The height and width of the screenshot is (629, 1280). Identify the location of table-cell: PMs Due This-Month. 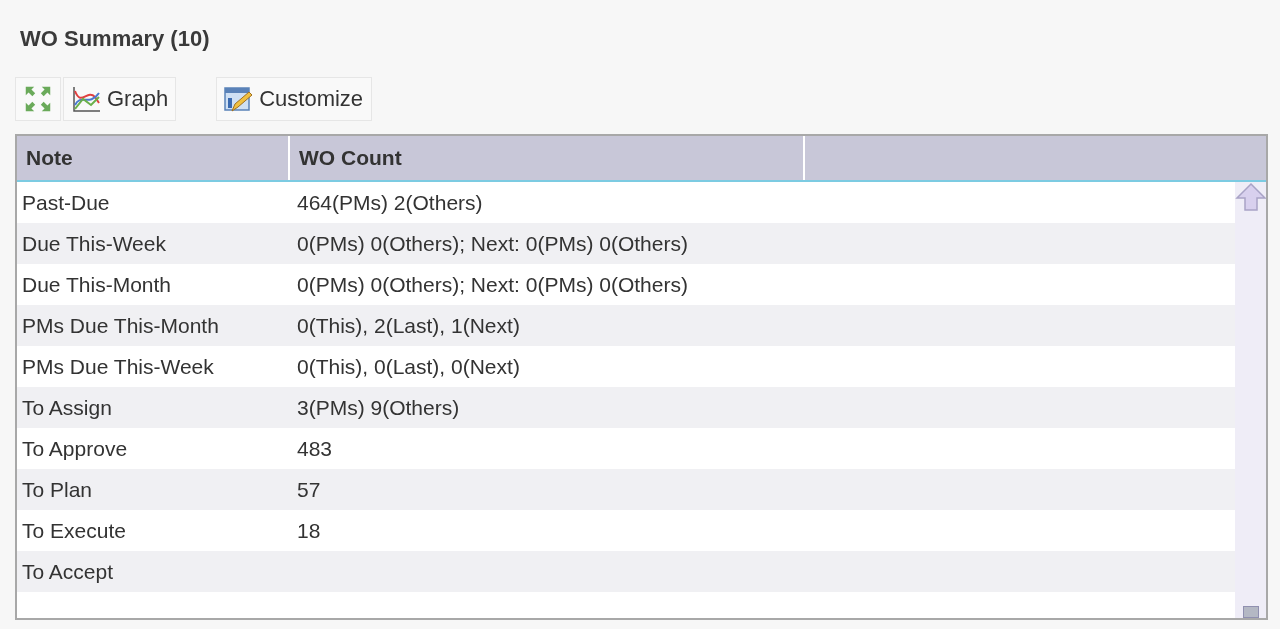
(120, 325).